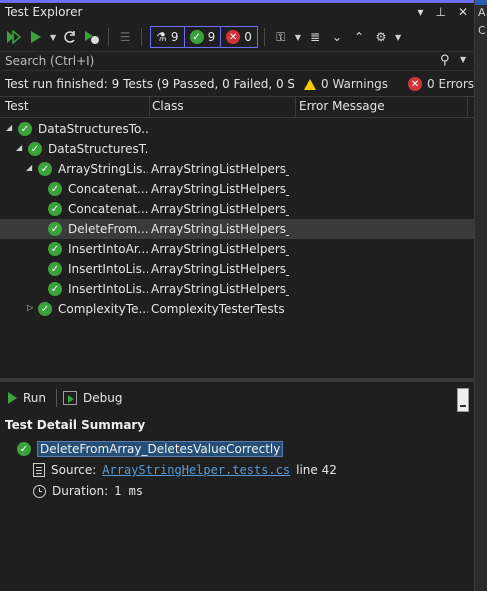  What do you see at coordinates (381, 37) in the screenshot?
I see `settings-icon: ⚙` at bounding box center [381, 37].